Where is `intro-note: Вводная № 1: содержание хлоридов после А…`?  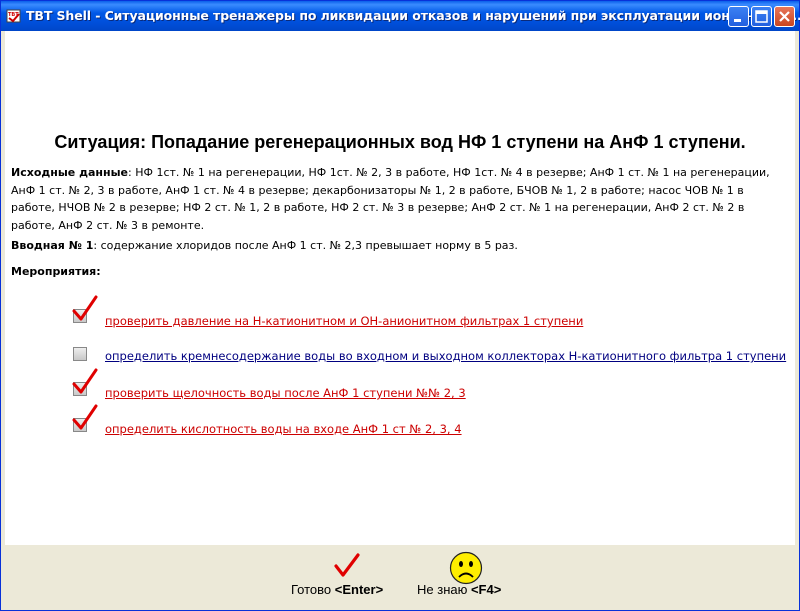 intro-note: Вводная № 1: содержание хлоридов после А… is located at coordinates (399, 246).